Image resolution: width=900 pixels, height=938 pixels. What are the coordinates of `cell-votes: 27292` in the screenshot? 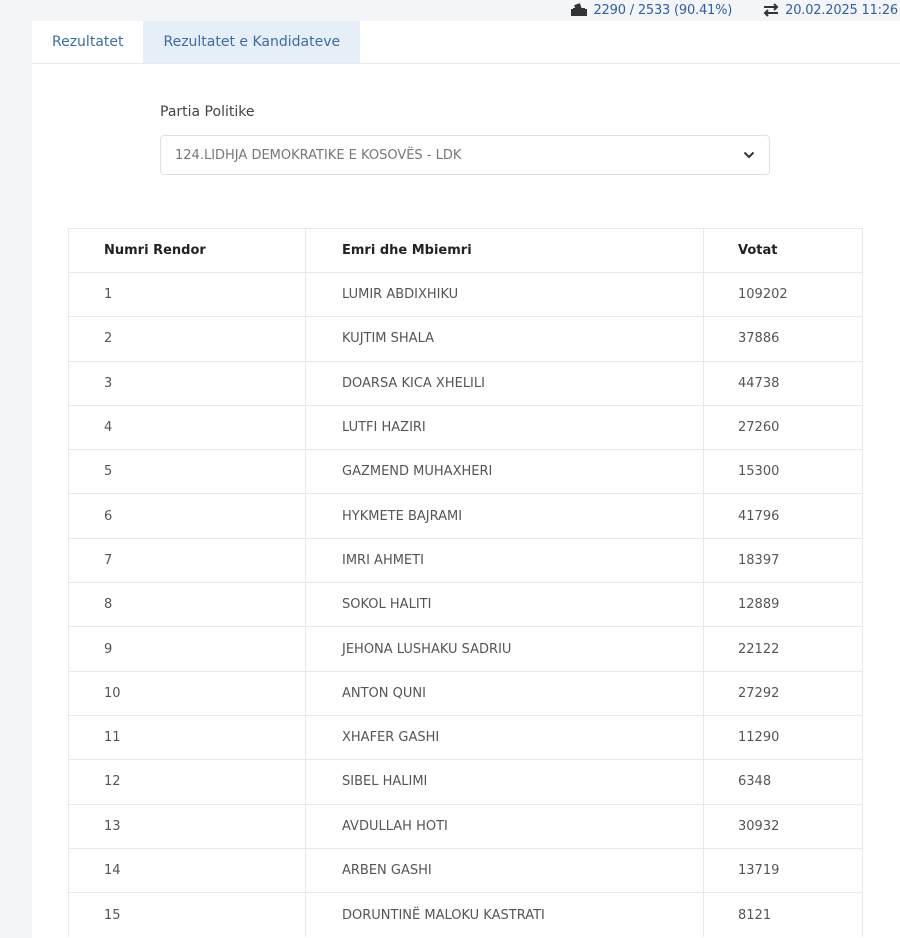 It's located at (783, 693).